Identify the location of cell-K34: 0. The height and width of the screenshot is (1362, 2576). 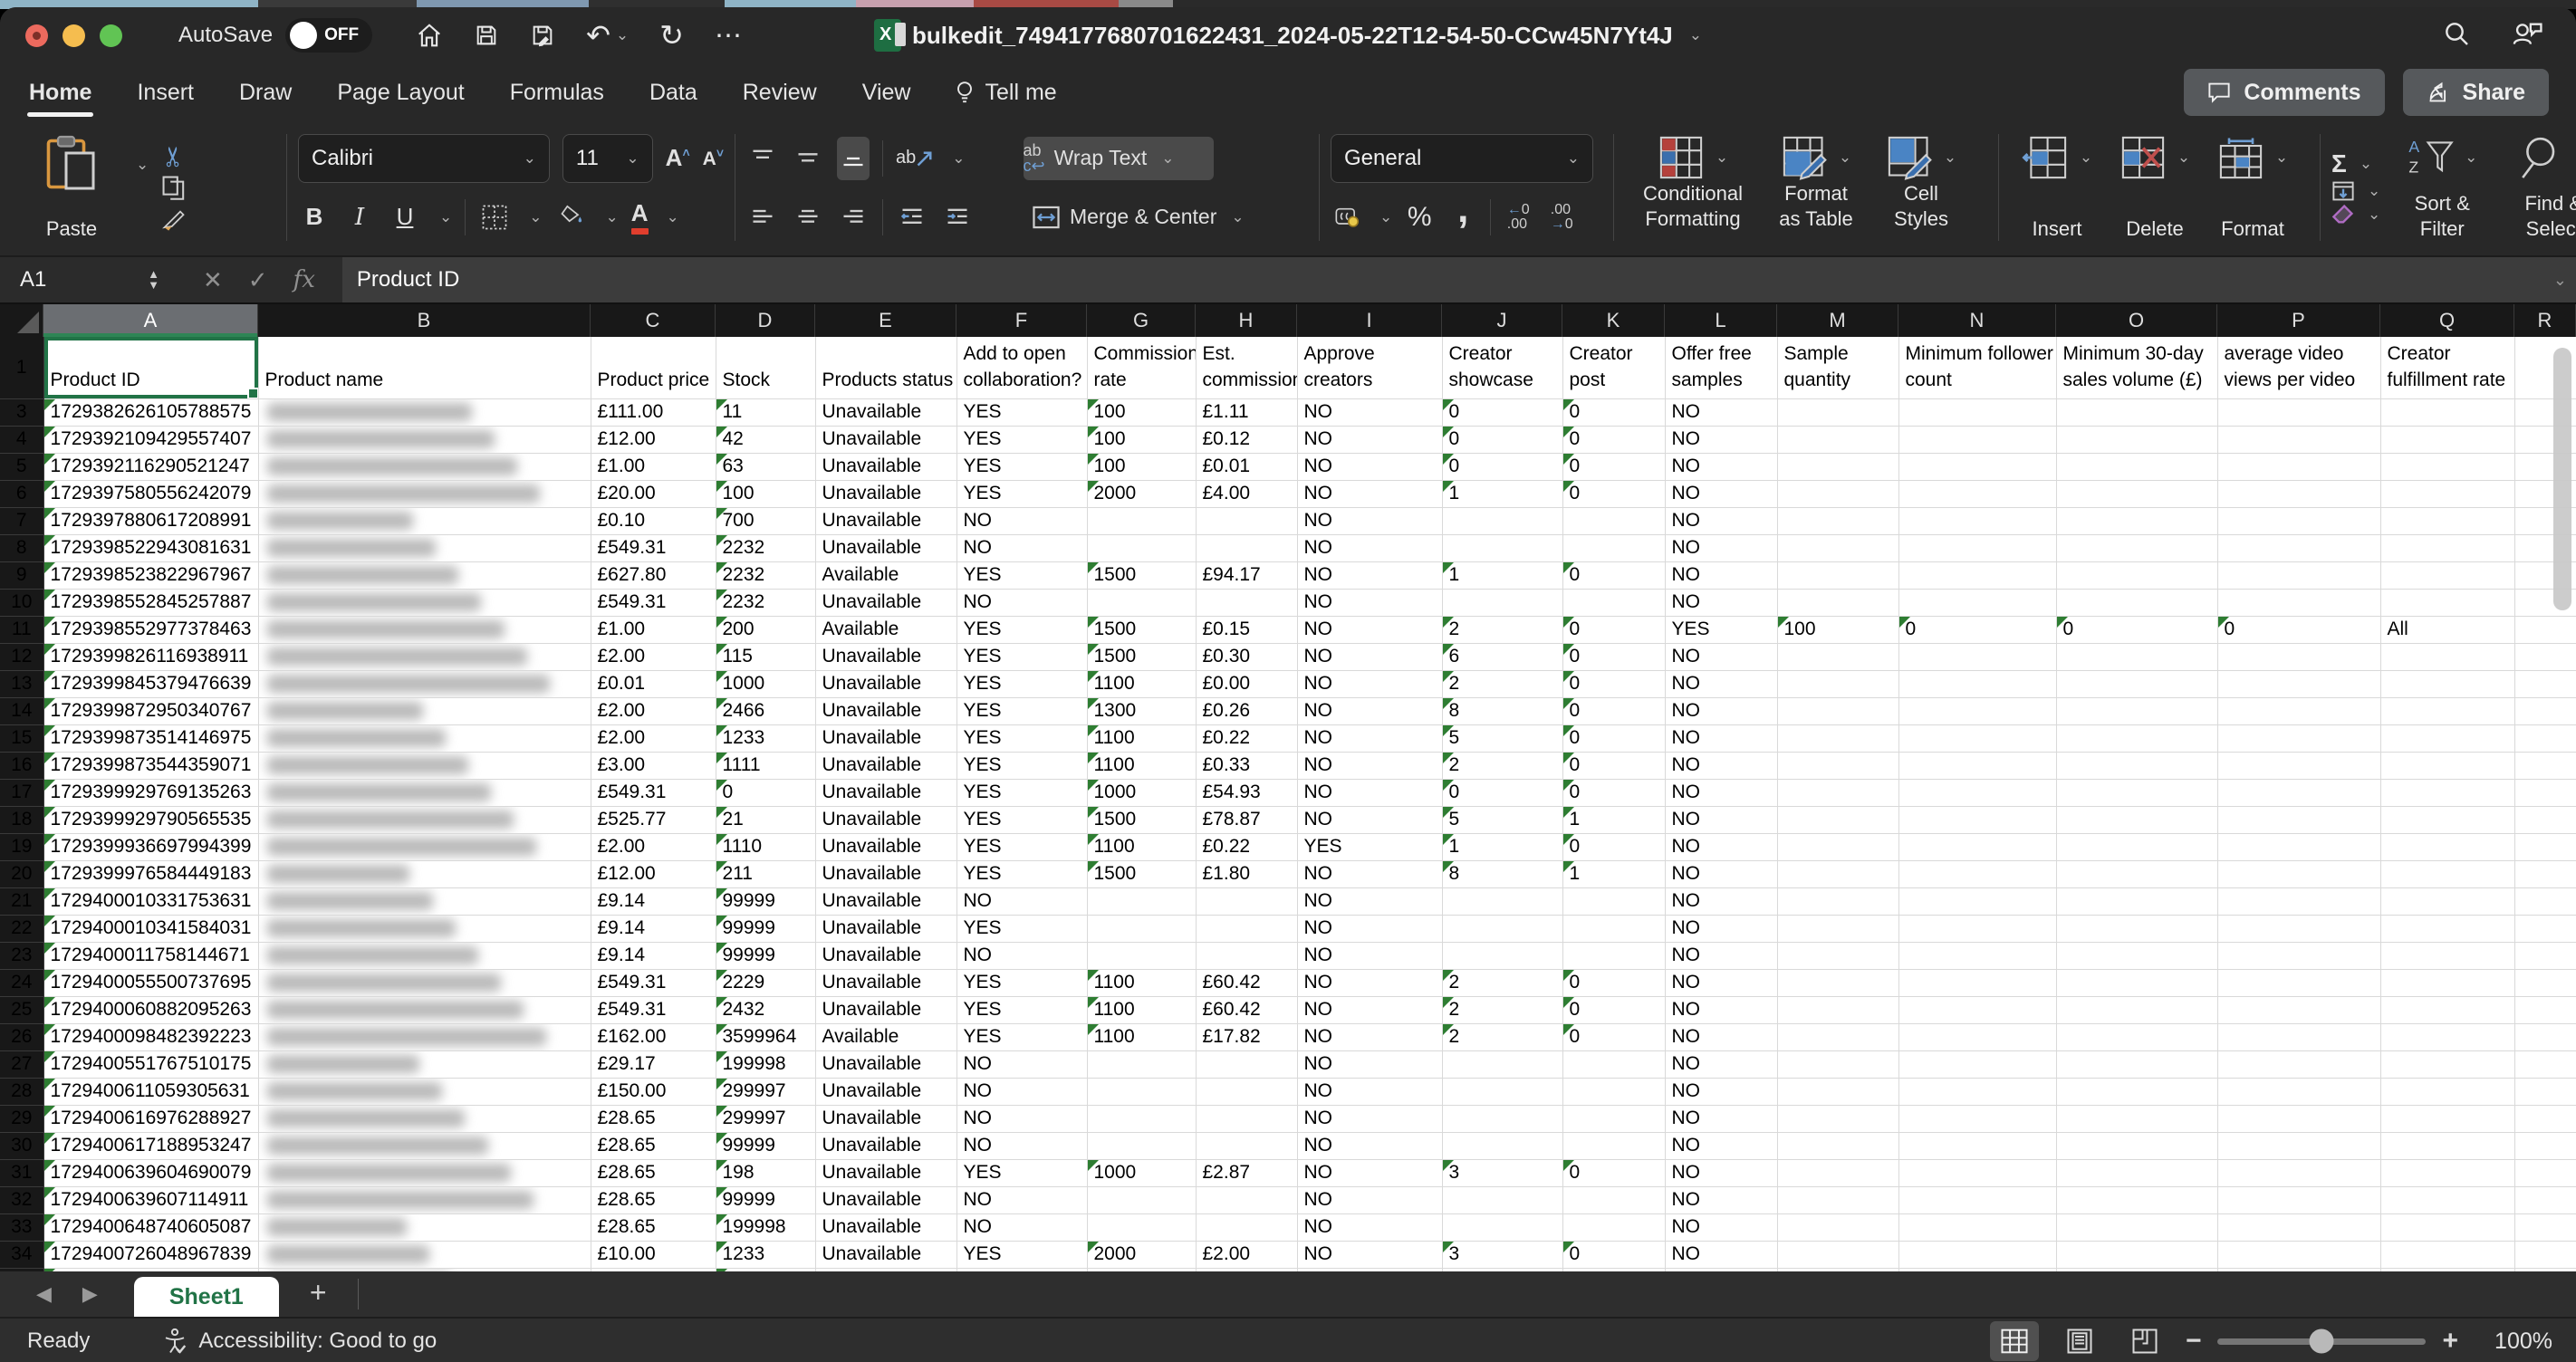
(1614, 1255).